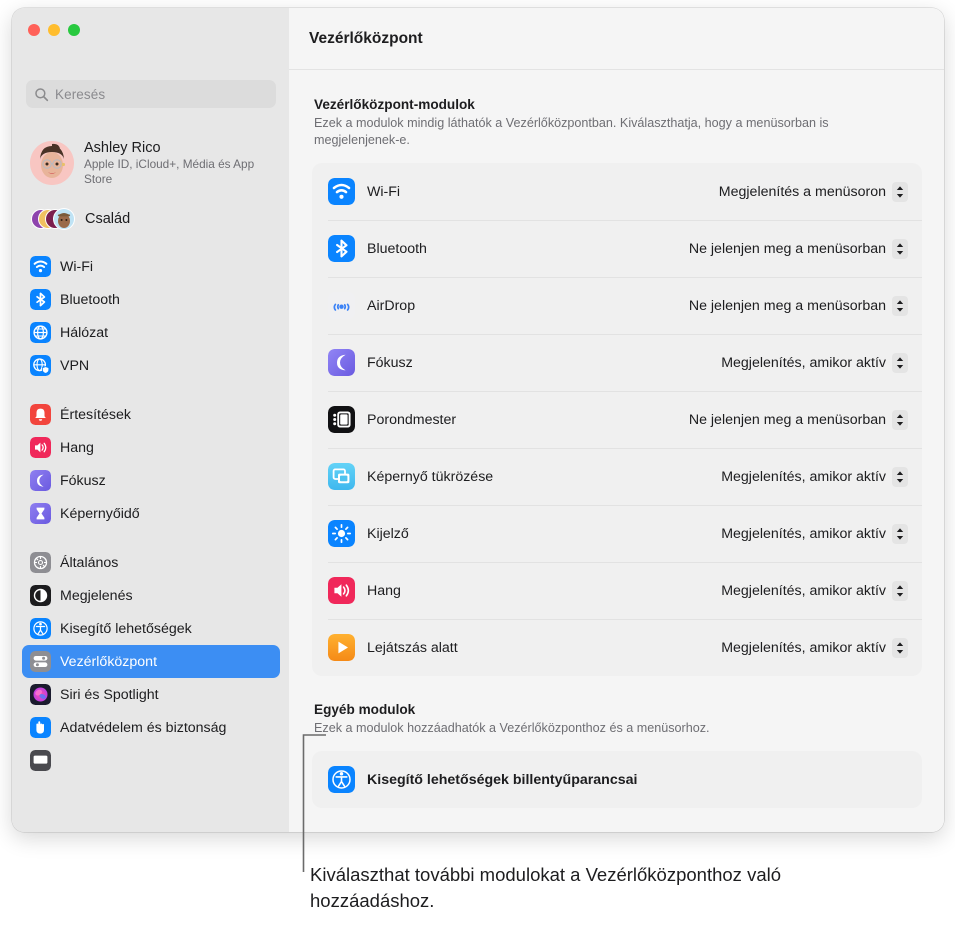 The image size is (955, 934). I want to click on module-label: Fókusz, so click(390, 362).